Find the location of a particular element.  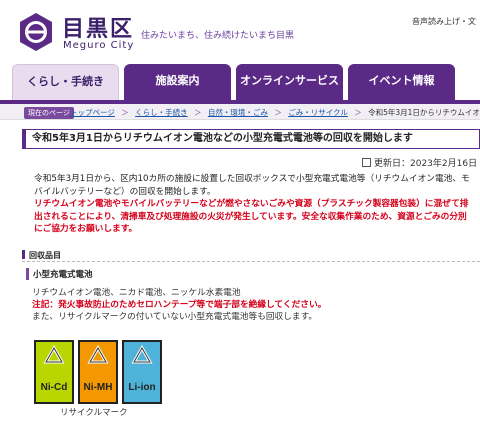

recycle-mark-nicd: Ni-Cd is located at coordinates (54, 372).